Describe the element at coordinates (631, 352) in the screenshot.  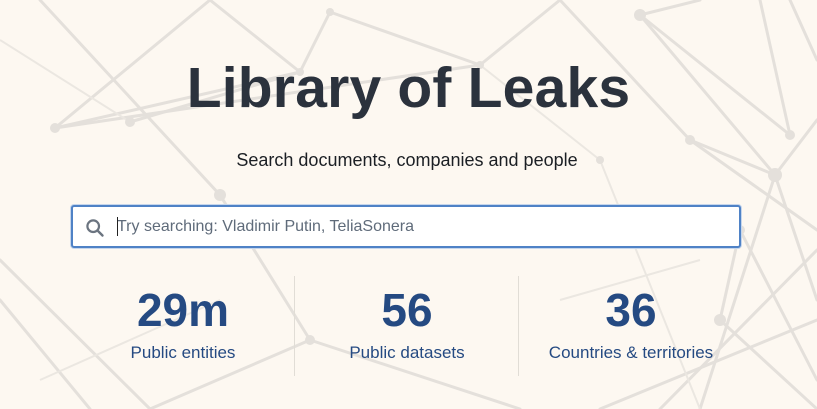
I see `stat-label: Countries & territories` at that location.